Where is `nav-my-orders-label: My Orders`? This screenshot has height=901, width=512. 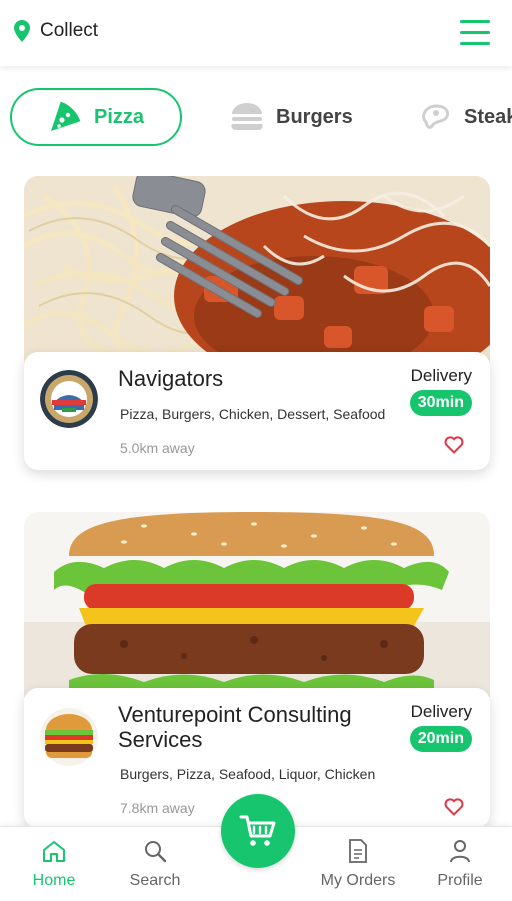 nav-my-orders-label: My Orders is located at coordinates (358, 880).